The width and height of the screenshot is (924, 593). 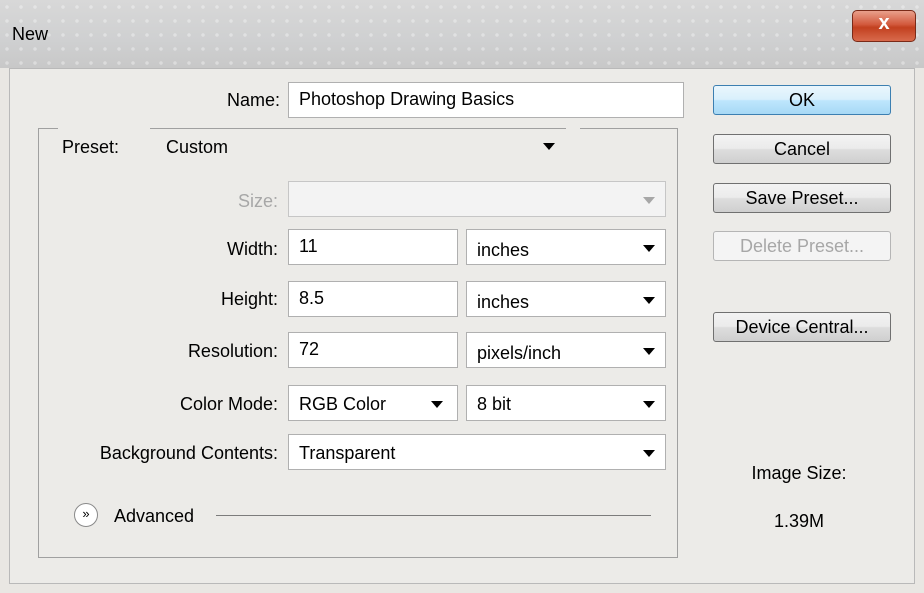 What do you see at coordinates (197, 147) in the screenshot?
I see `preset-value: Custom` at bounding box center [197, 147].